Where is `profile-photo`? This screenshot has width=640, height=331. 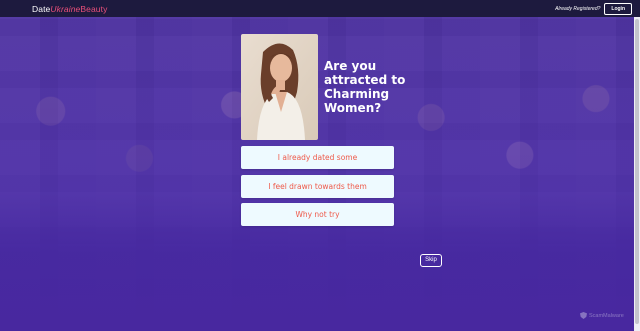 profile-photo is located at coordinates (279, 87).